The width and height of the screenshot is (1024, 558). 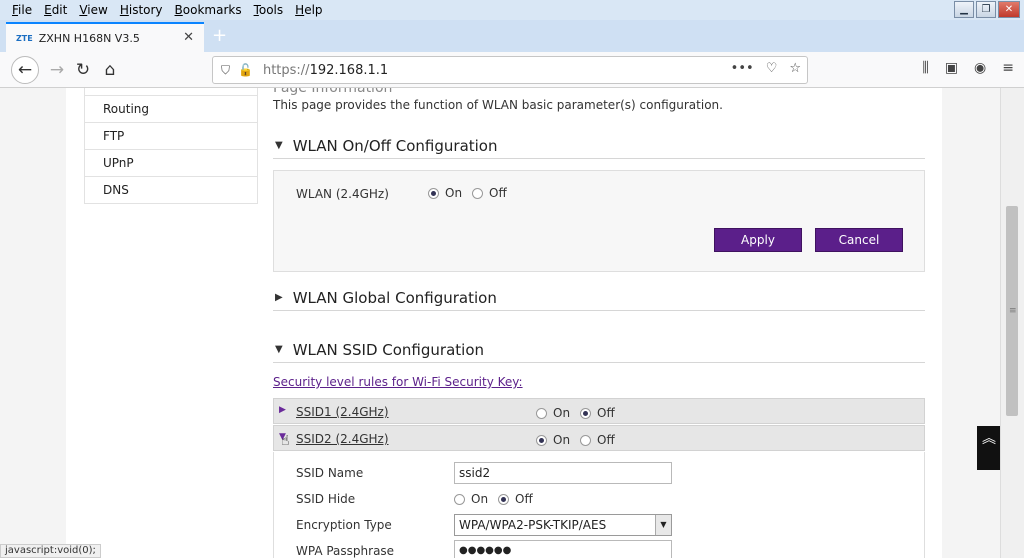 What do you see at coordinates (1008, 68) in the screenshot?
I see `hamburger-menu-icon: ≡` at bounding box center [1008, 68].